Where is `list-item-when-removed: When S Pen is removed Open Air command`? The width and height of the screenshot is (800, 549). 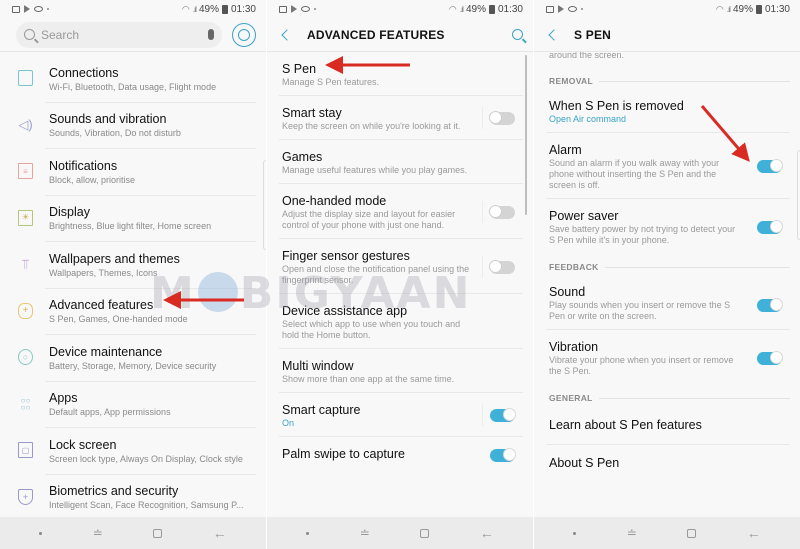
list-item-when-removed: When S Pen is removed Open Air command is located at coordinates (667, 113).